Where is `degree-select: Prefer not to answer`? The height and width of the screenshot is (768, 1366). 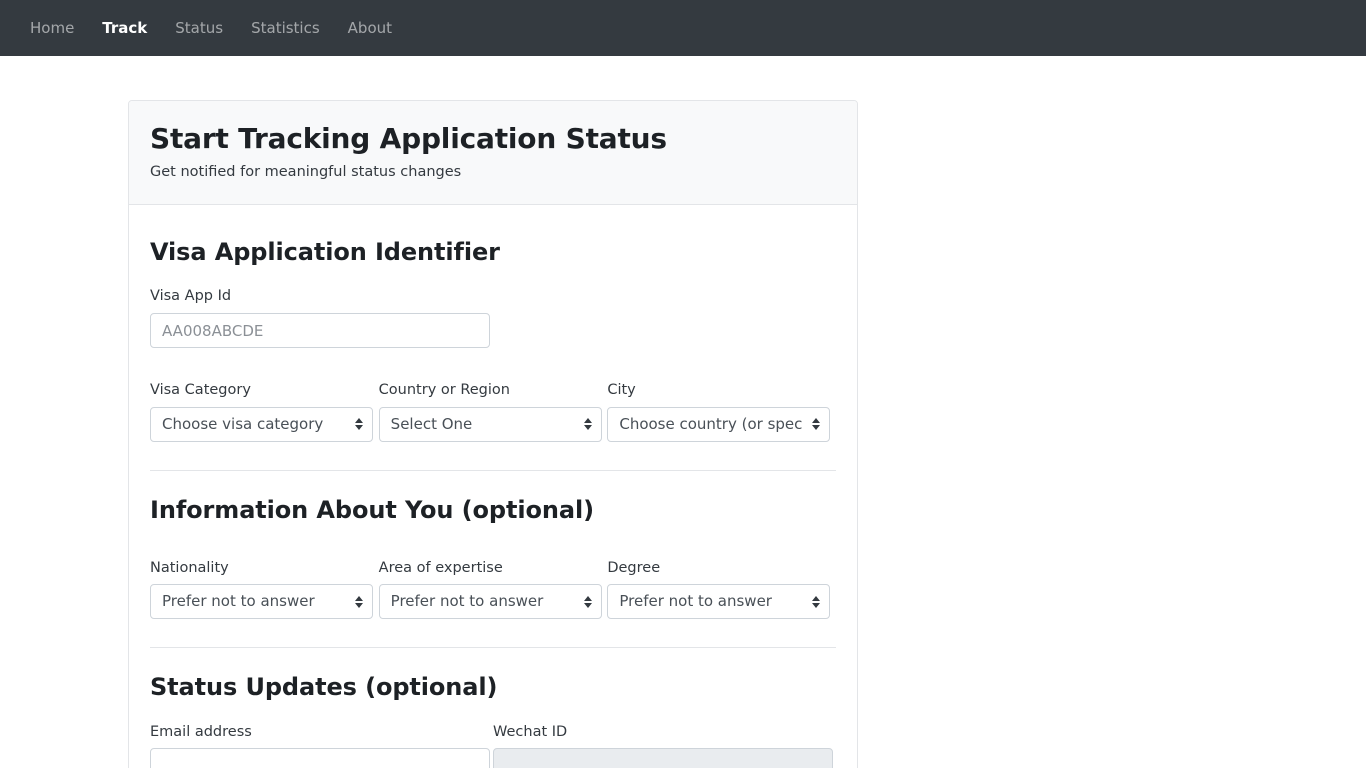
degree-select: Prefer not to answer is located at coordinates (719, 602).